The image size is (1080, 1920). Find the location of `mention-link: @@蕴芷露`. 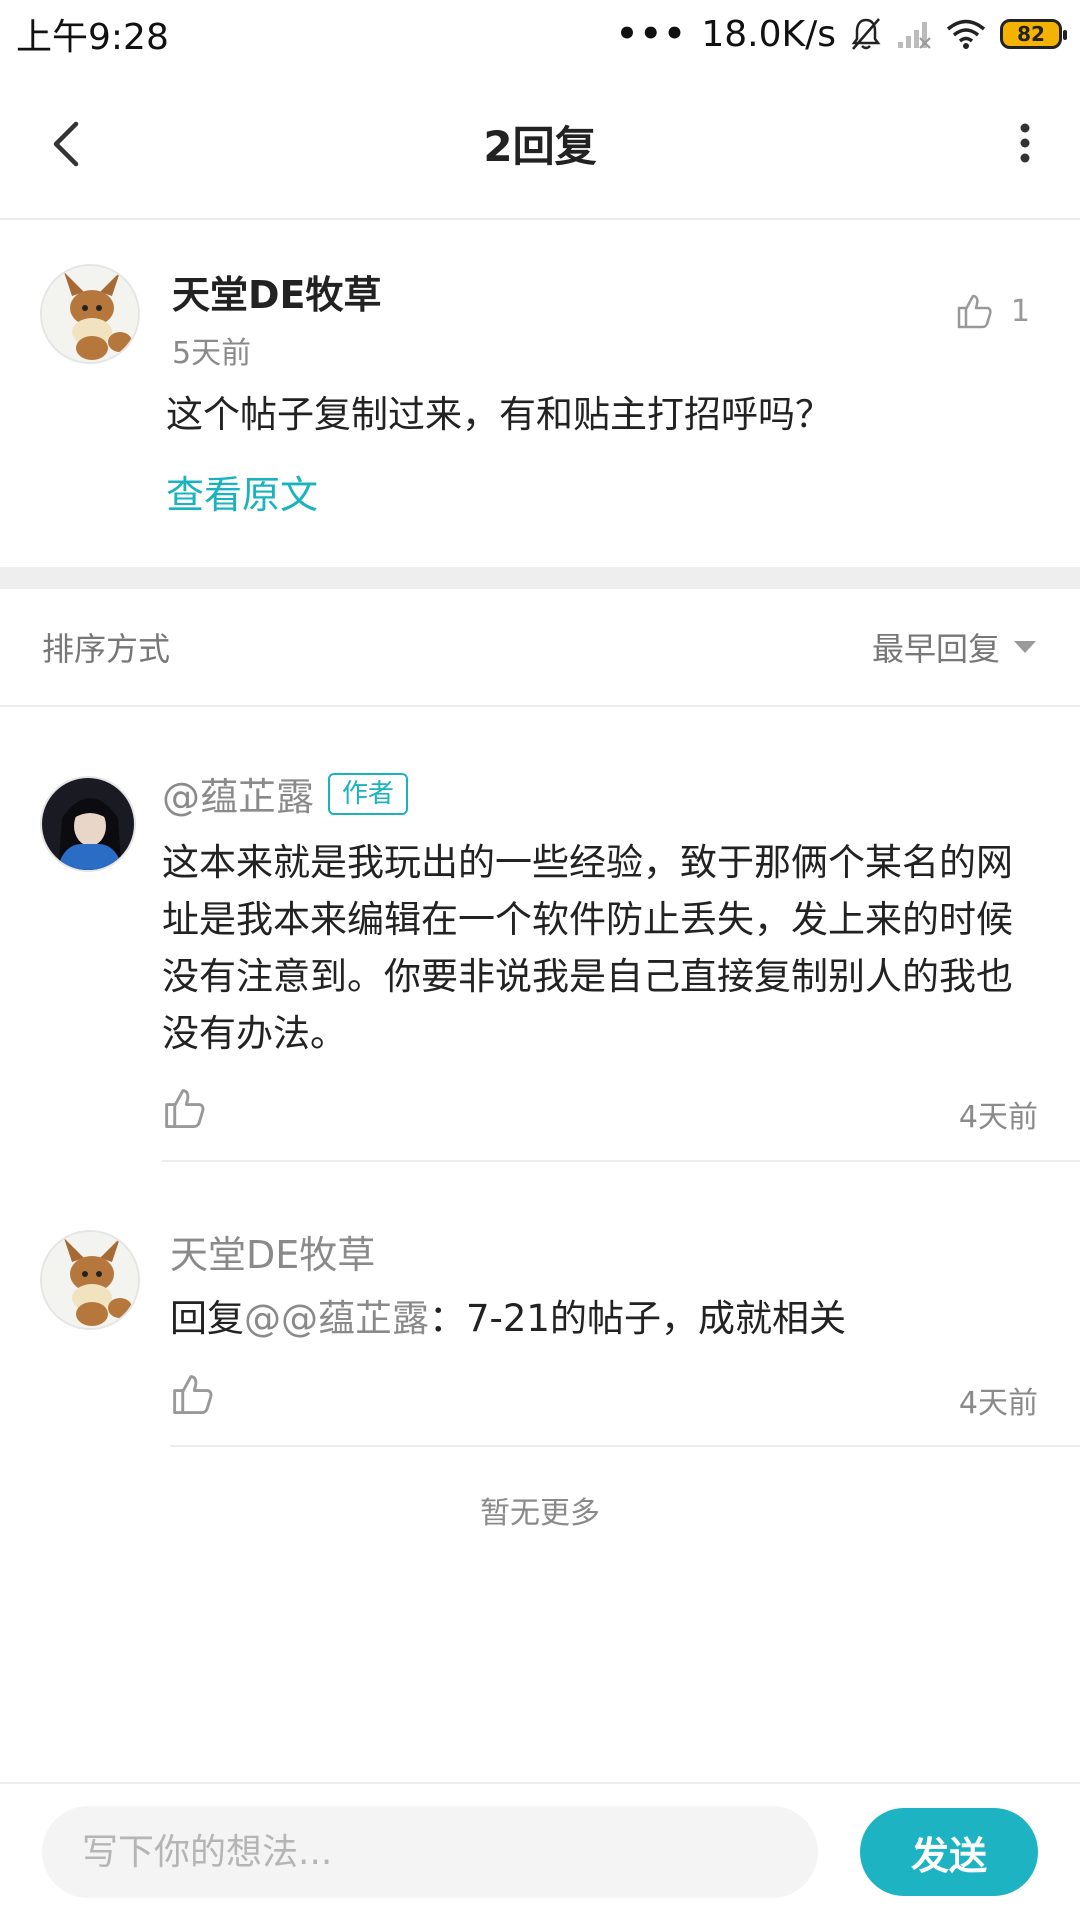

mention-link: @@蕴芷露 is located at coordinates (336, 1318).